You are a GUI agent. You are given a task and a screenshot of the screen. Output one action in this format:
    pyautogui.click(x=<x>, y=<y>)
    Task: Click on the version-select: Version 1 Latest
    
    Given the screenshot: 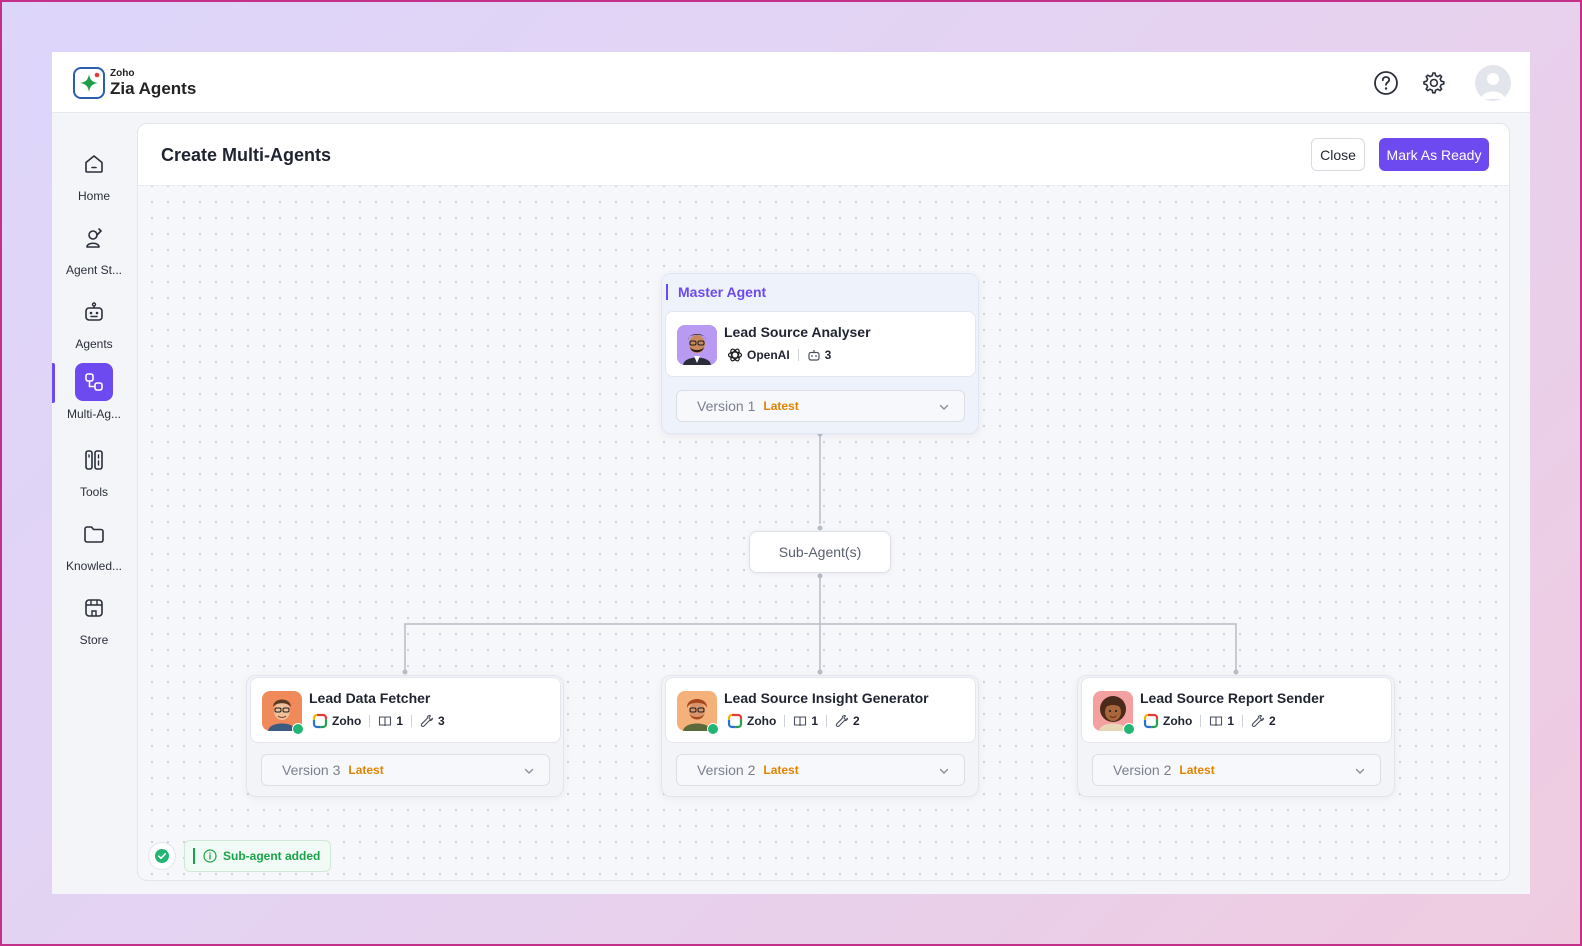 What is the action you would take?
    pyautogui.click(x=820, y=406)
    